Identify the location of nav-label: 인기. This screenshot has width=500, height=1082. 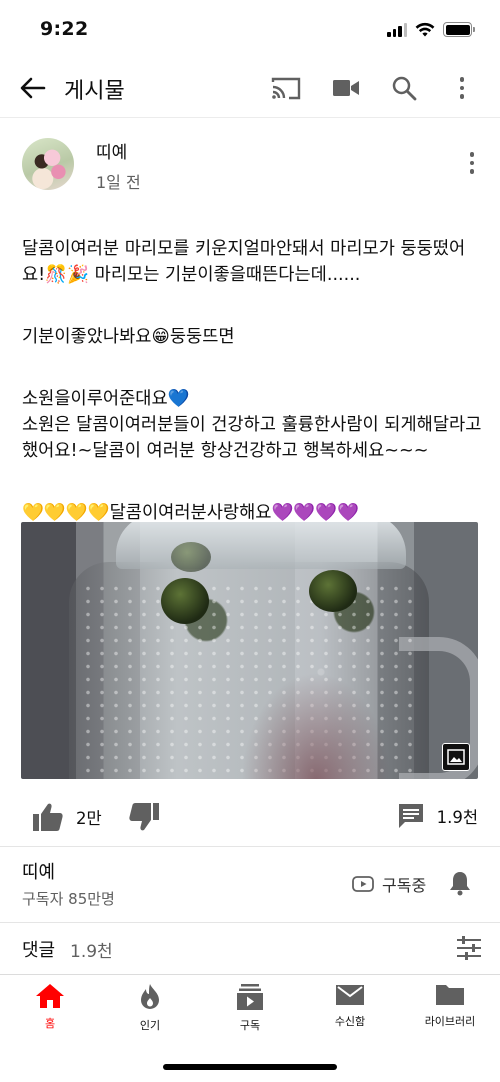
(150, 1025).